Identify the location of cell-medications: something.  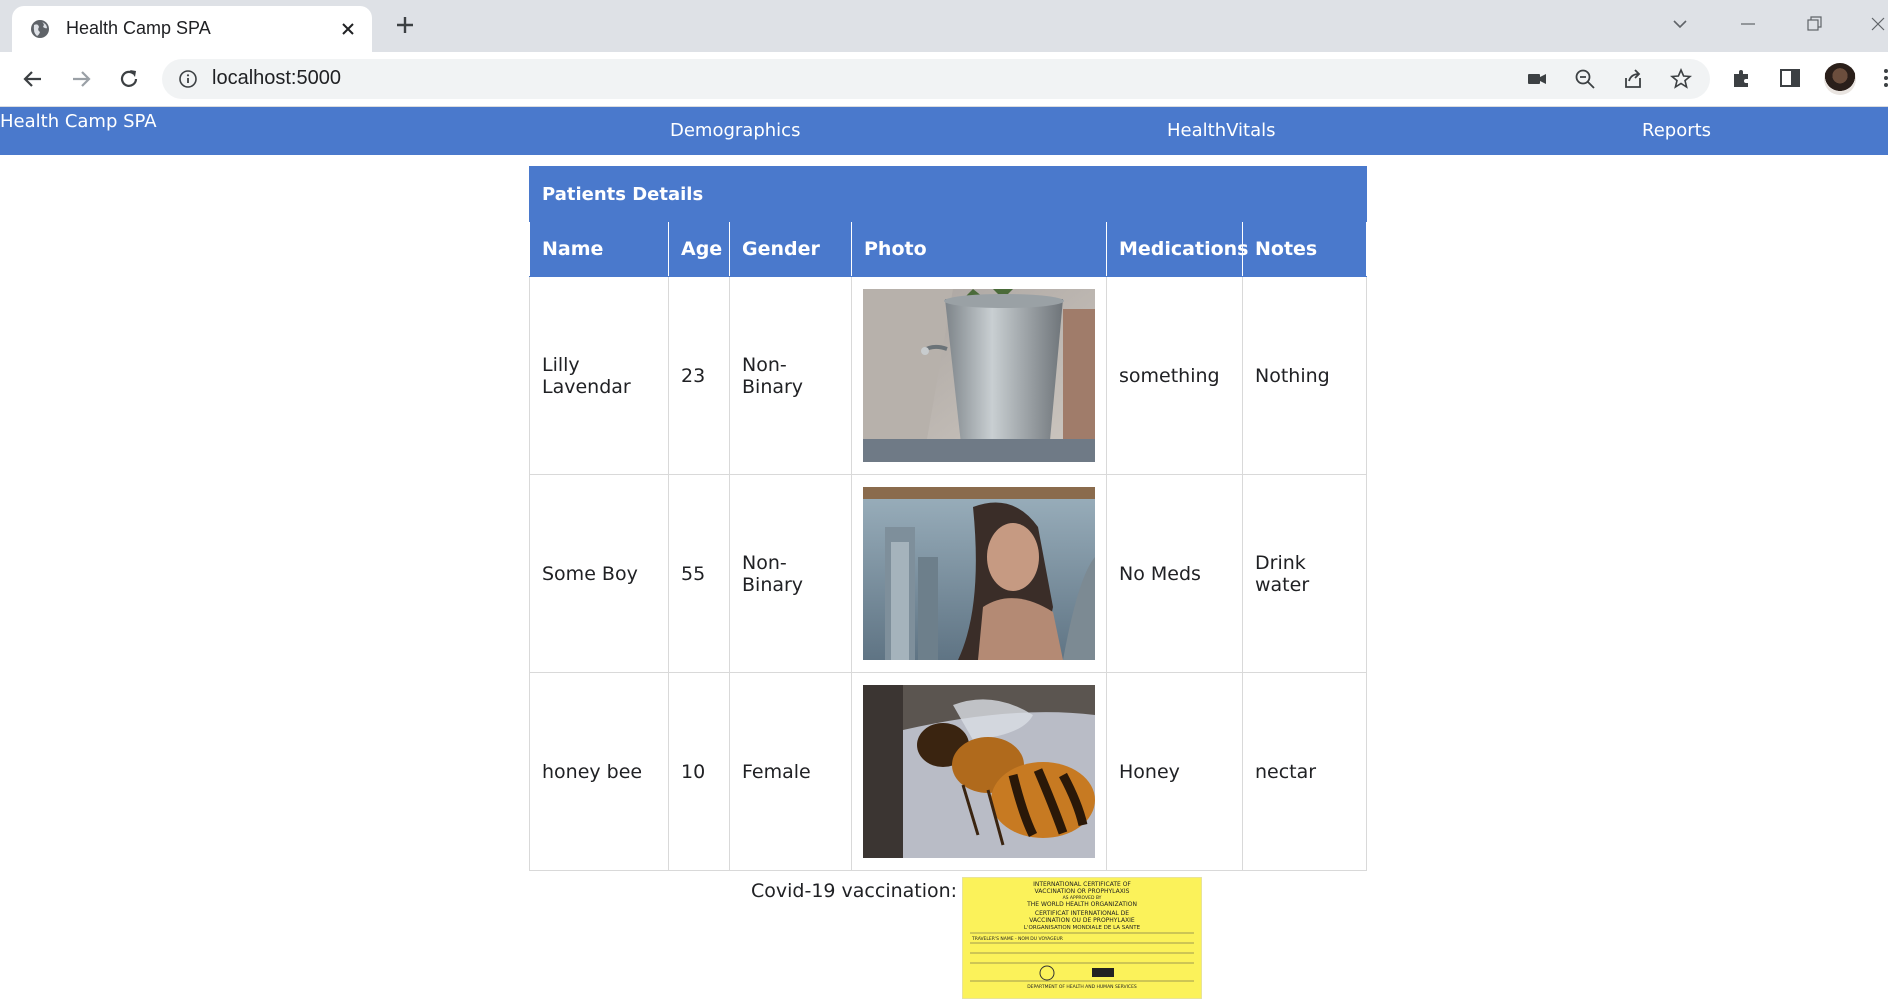
(1174, 375).